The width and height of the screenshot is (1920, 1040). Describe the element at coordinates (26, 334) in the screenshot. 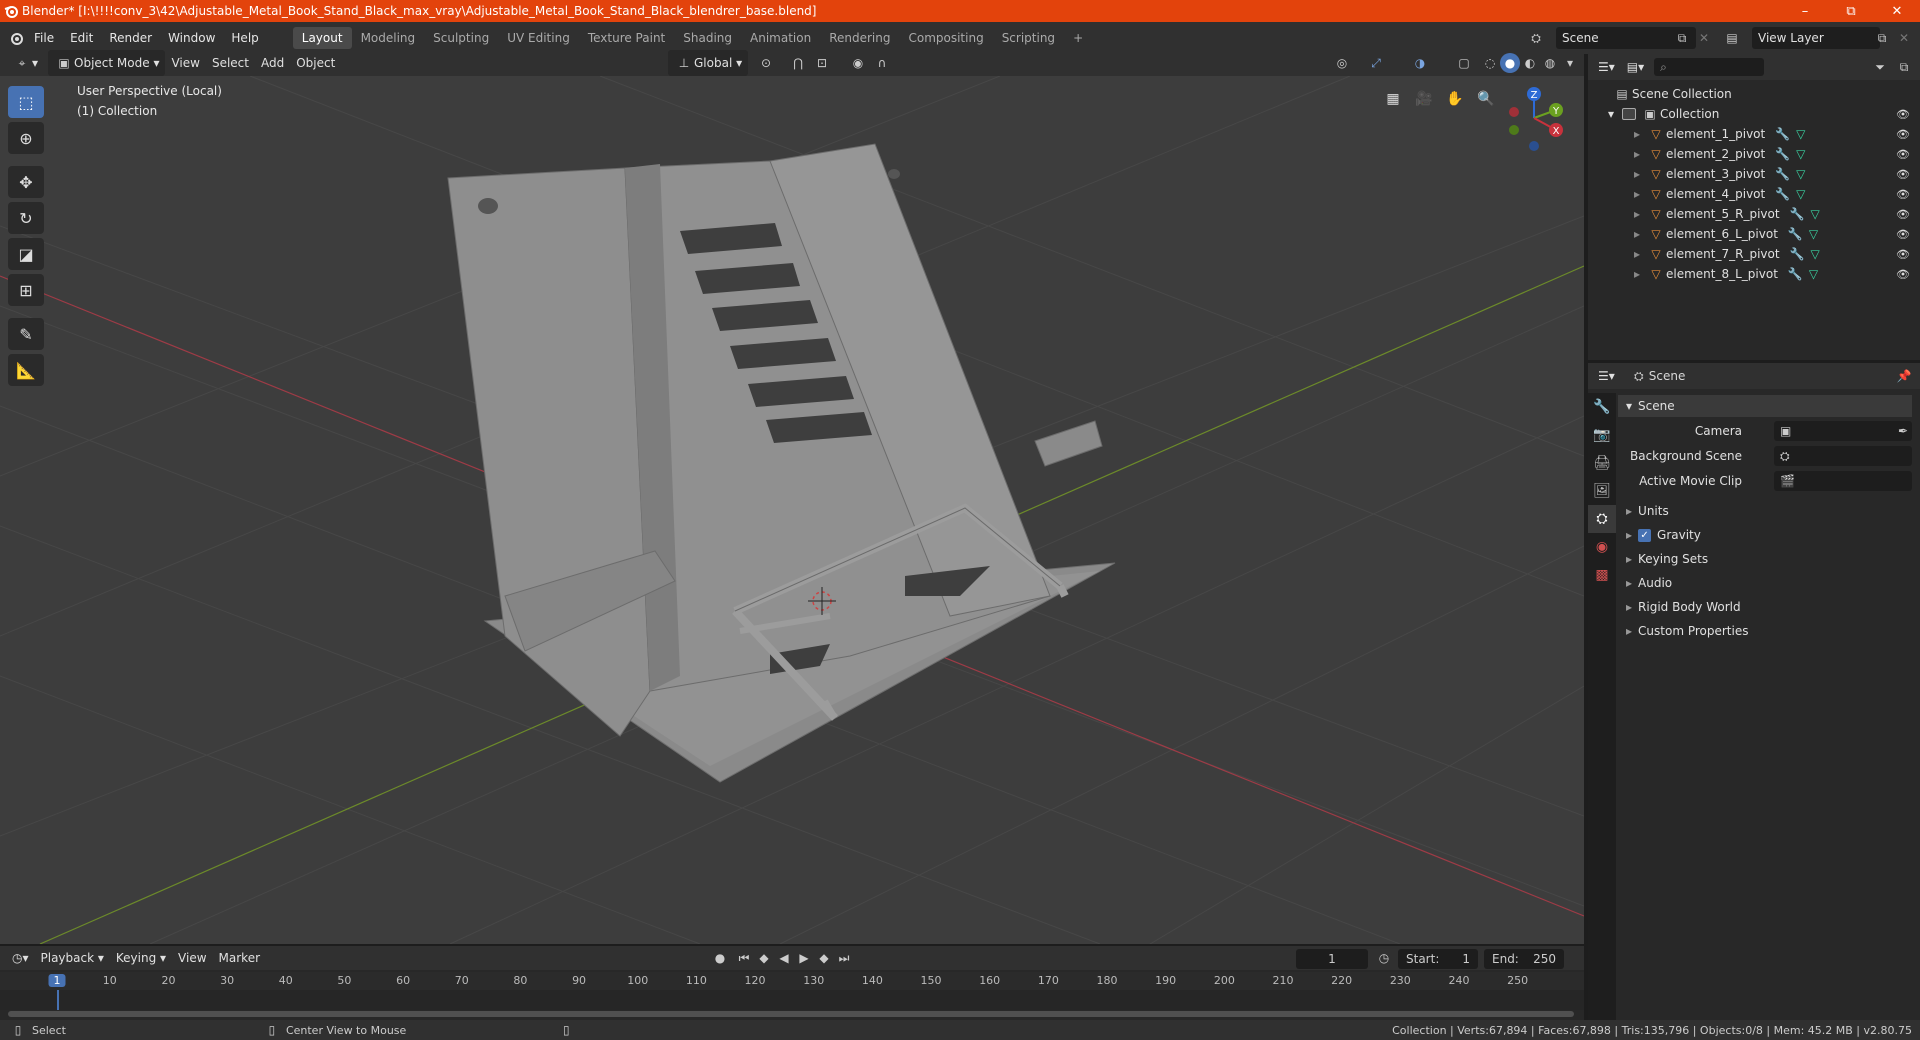

I see `annotate-tool: ✎` at that location.